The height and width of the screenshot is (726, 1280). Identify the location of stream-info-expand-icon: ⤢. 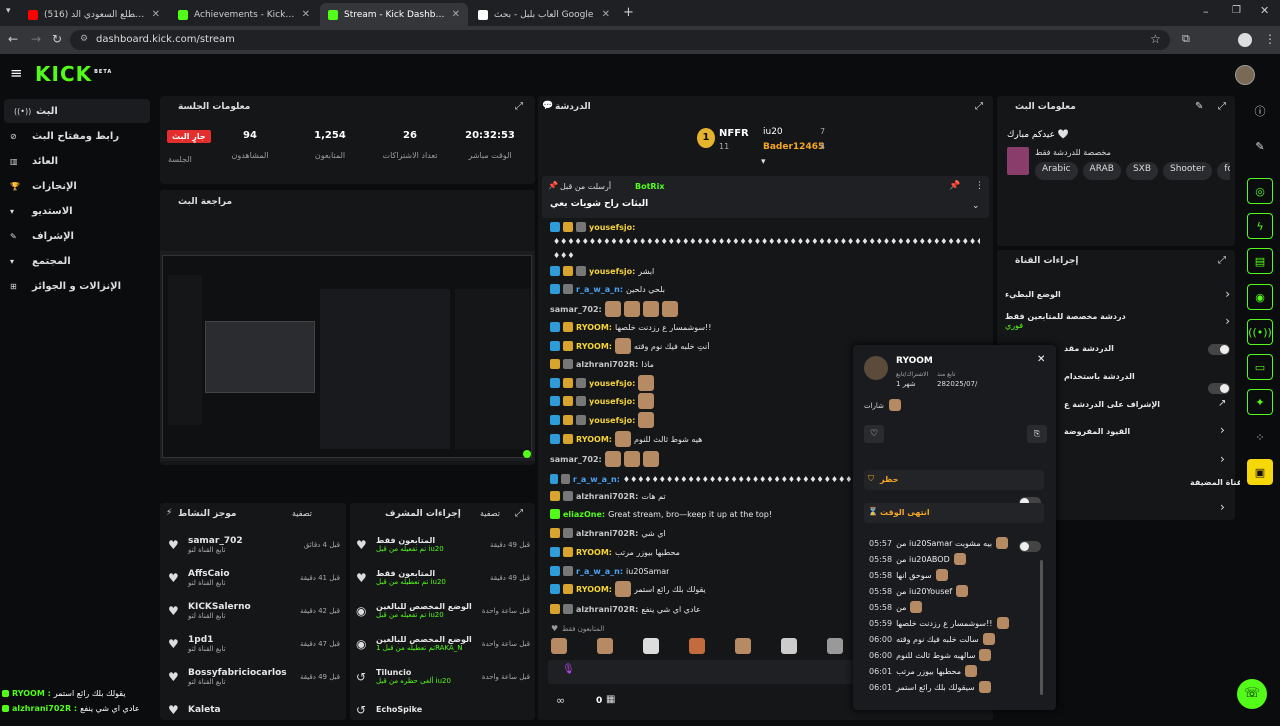
(1222, 106).